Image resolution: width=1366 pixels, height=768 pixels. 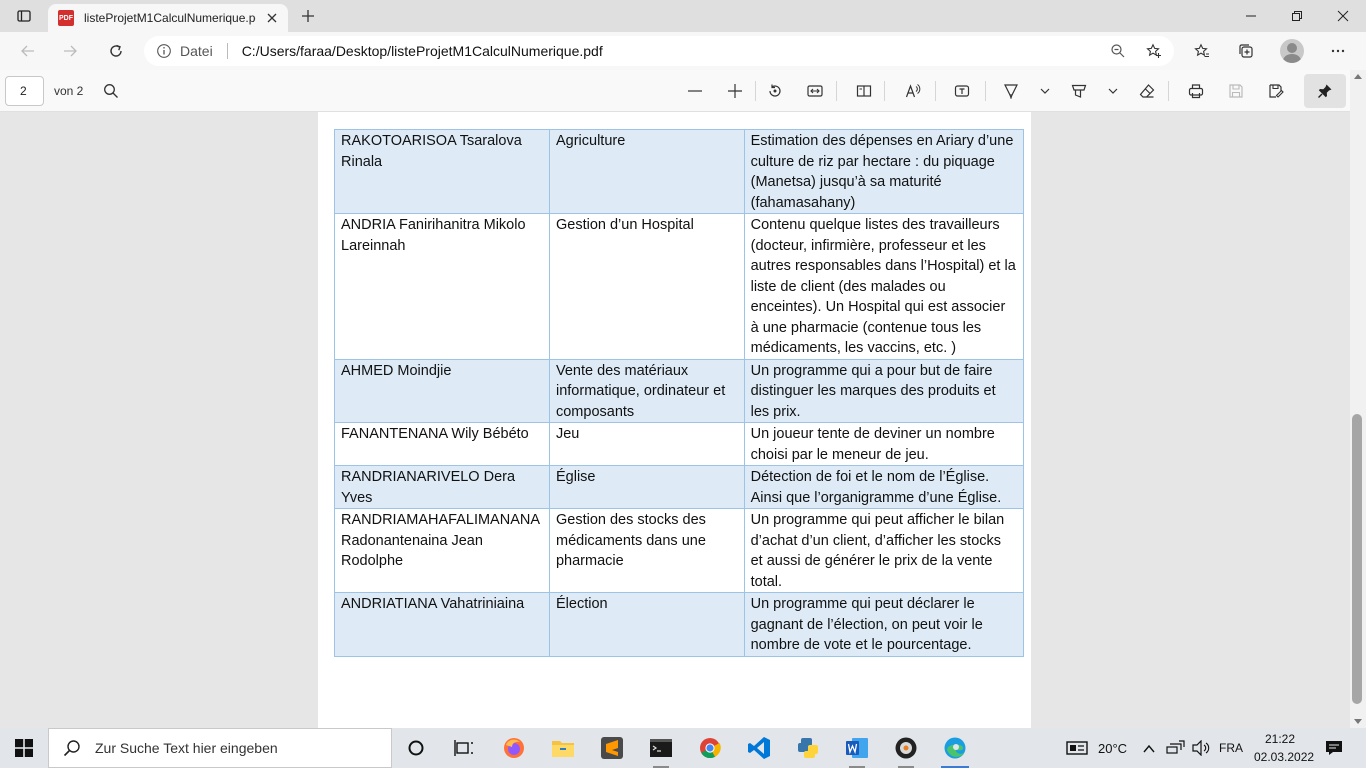 I want to click on student-name-cell: RANDRIANARIVELO Dera Yves, so click(x=442, y=487).